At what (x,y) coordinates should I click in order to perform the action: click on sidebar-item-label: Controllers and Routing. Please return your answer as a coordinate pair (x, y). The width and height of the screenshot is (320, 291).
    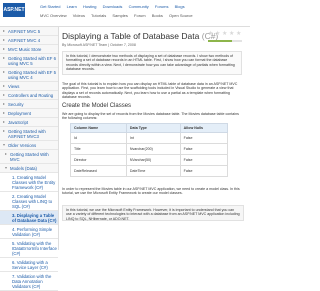
    Looking at the image, I should click on (31, 95).